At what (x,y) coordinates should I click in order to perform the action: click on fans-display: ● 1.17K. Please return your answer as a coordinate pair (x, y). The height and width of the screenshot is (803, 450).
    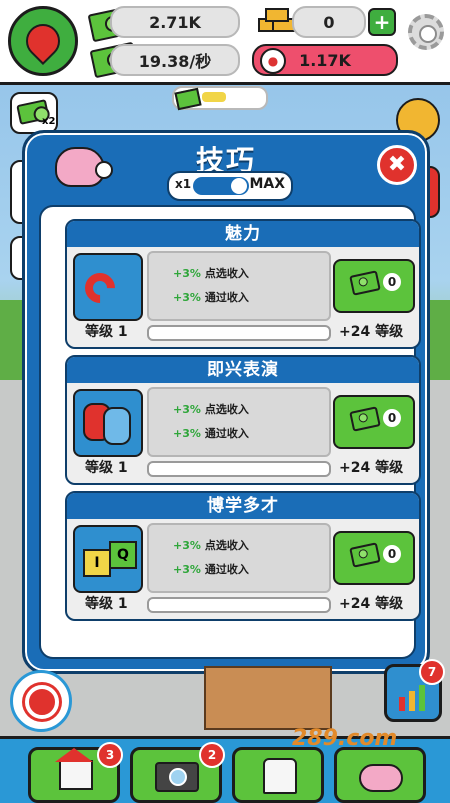
    Looking at the image, I should click on (325, 60).